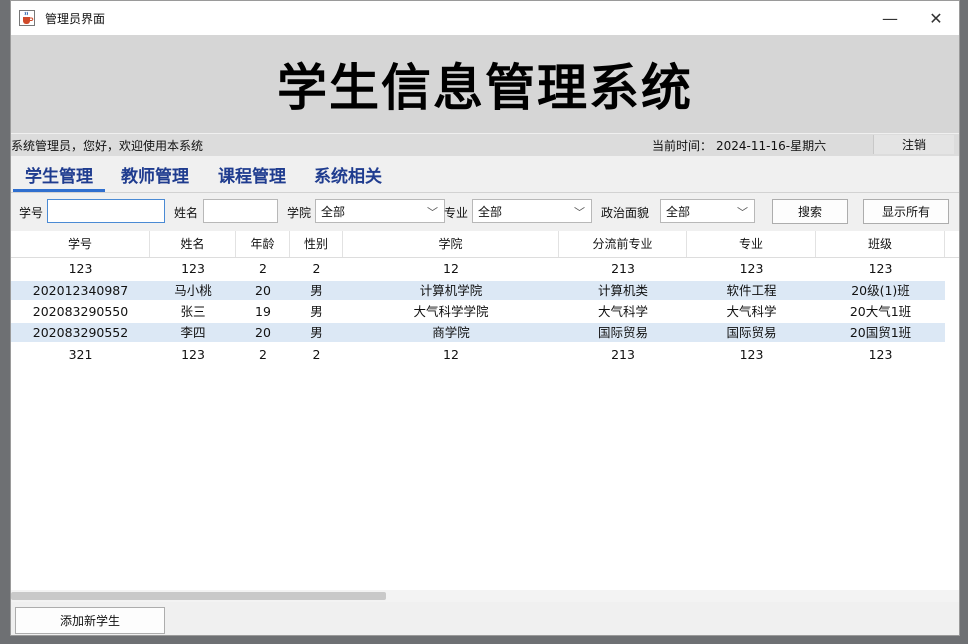 Image resolution: width=968 pixels, height=644 pixels. Describe the element at coordinates (623, 244) in the screenshot. I see `column-header: 分流前专业` at that location.